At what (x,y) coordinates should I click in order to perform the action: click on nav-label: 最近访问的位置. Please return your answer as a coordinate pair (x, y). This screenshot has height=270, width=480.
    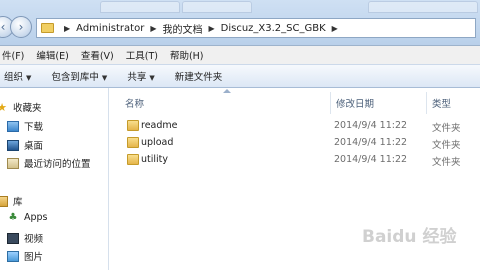
    Looking at the image, I should click on (57, 164).